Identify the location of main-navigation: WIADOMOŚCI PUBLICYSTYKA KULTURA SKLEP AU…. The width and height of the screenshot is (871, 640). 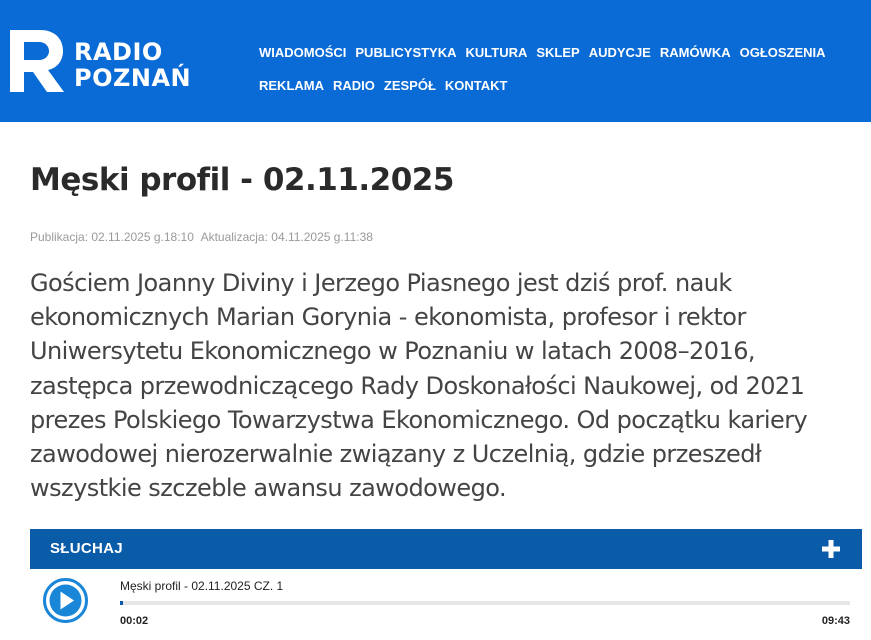
(554, 69).